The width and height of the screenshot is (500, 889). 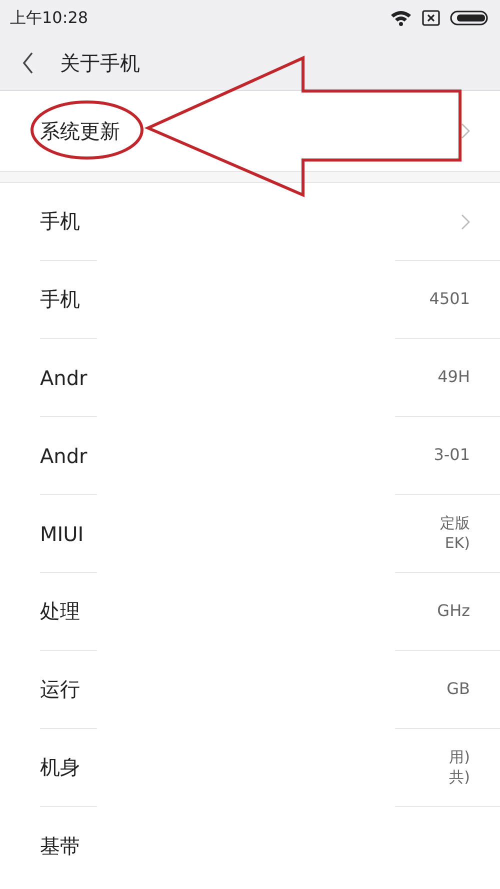 I want to click on setting-value: 用), so click(x=459, y=758).